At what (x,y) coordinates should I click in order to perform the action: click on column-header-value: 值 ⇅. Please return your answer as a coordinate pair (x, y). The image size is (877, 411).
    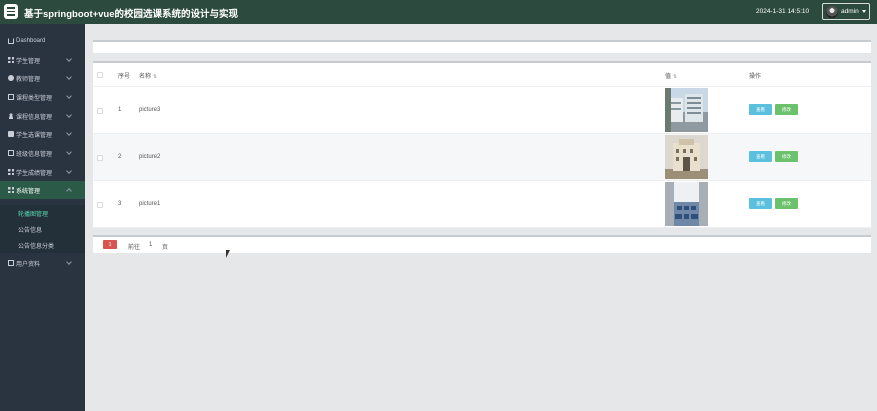
    Looking at the image, I should click on (671, 75).